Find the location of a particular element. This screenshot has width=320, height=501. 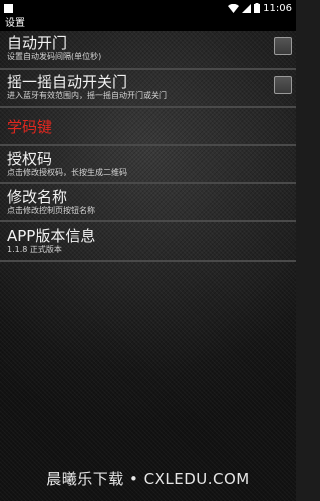

setting-summary: 设置自动发码间隔(单位秒) is located at coordinates (54, 56).